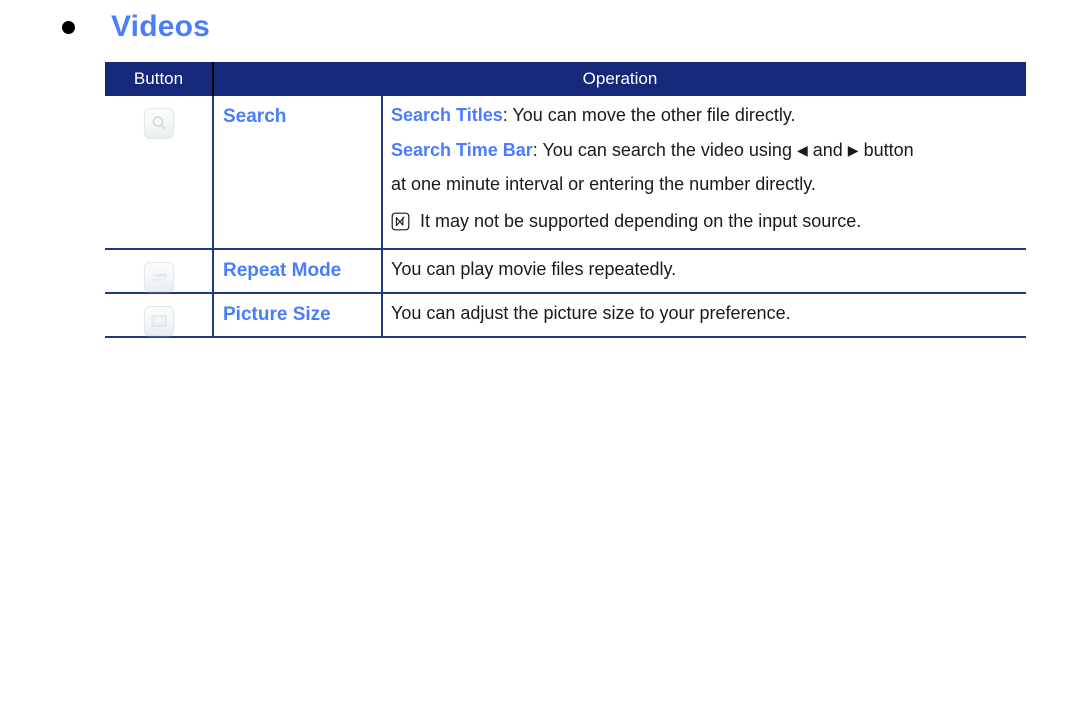 The width and height of the screenshot is (1080, 705). Describe the element at coordinates (400, 221) in the screenshot. I see `note-icon` at that location.